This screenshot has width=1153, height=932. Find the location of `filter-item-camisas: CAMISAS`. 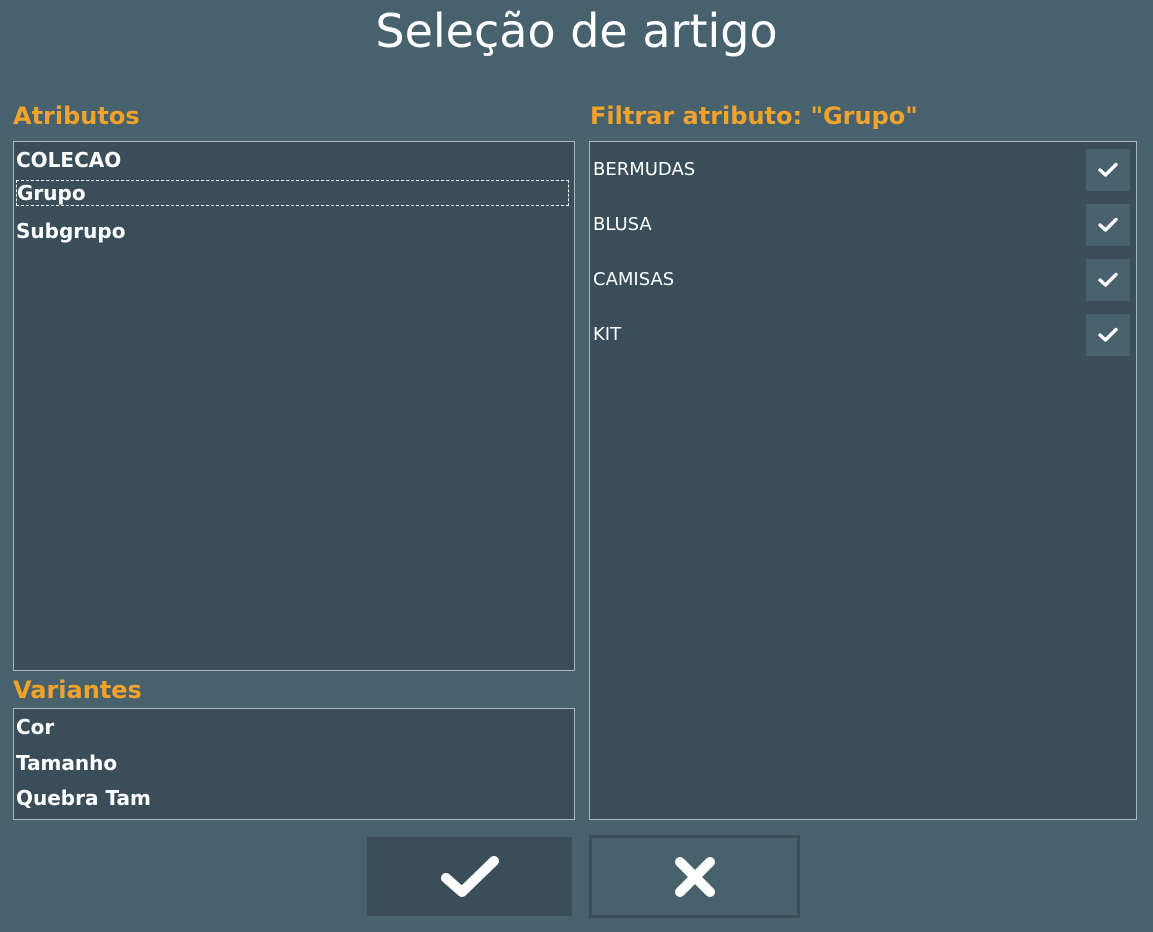

filter-item-camisas: CAMISAS is located at coordinates (863, 281).